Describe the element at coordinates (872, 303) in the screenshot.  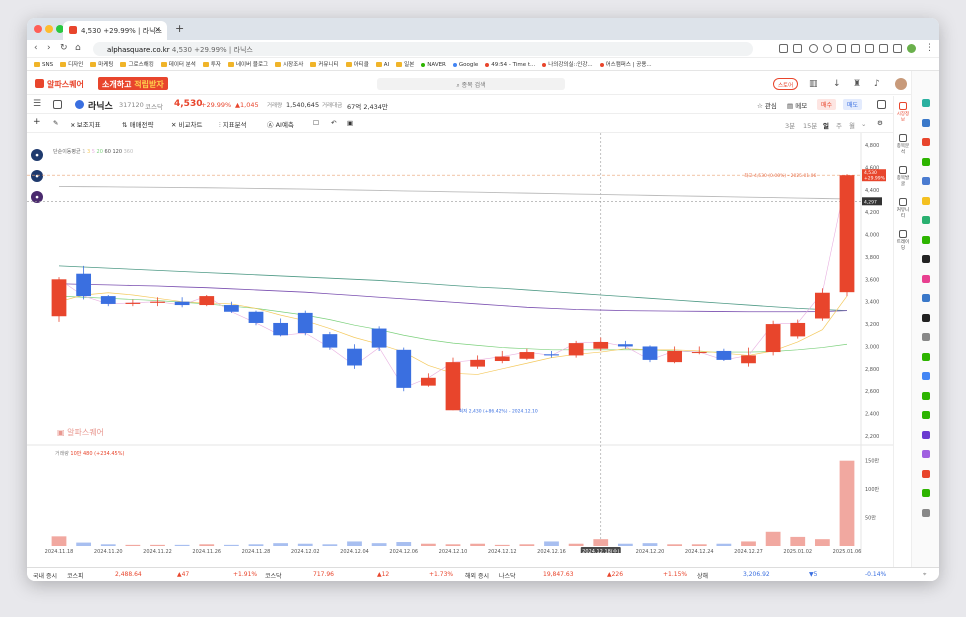
I see `y-tick-label: 3,400` at that location.